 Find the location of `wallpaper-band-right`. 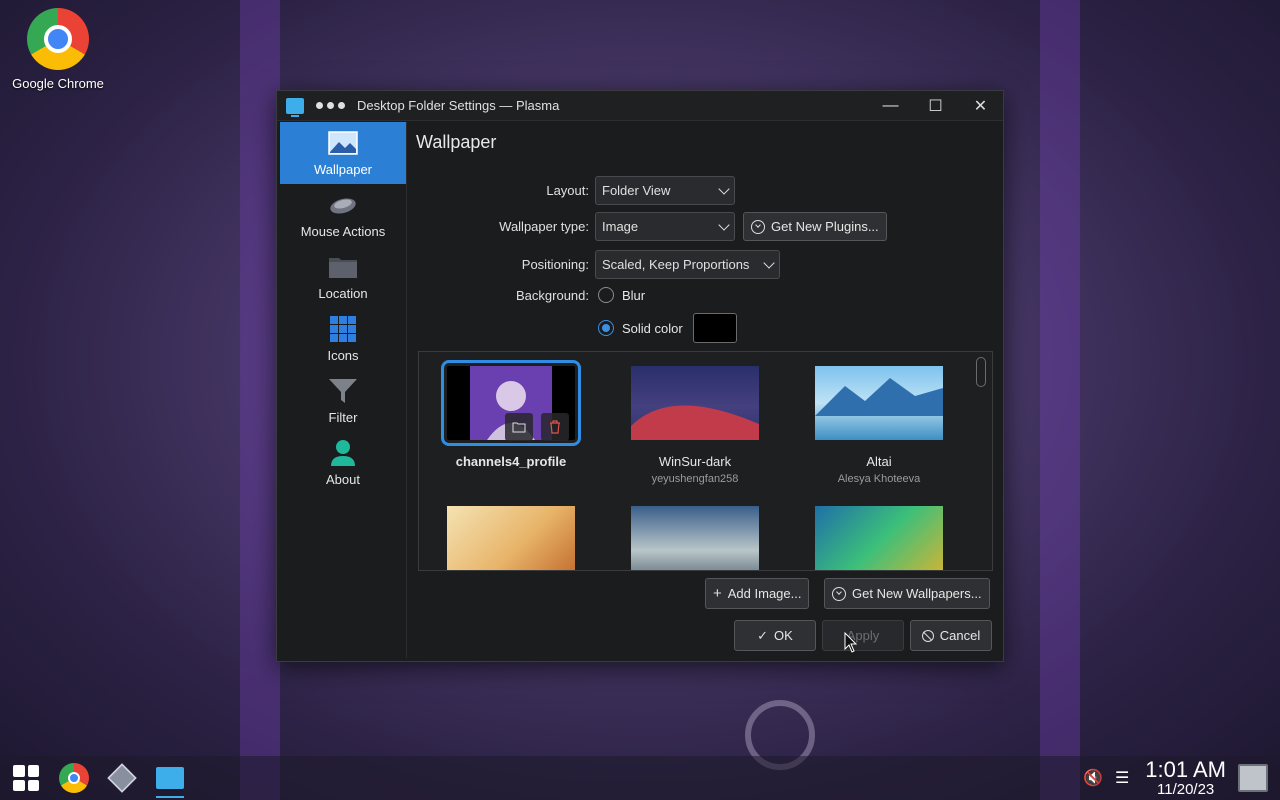

wallpaper-band-right is located at coordinates (1060, 400).